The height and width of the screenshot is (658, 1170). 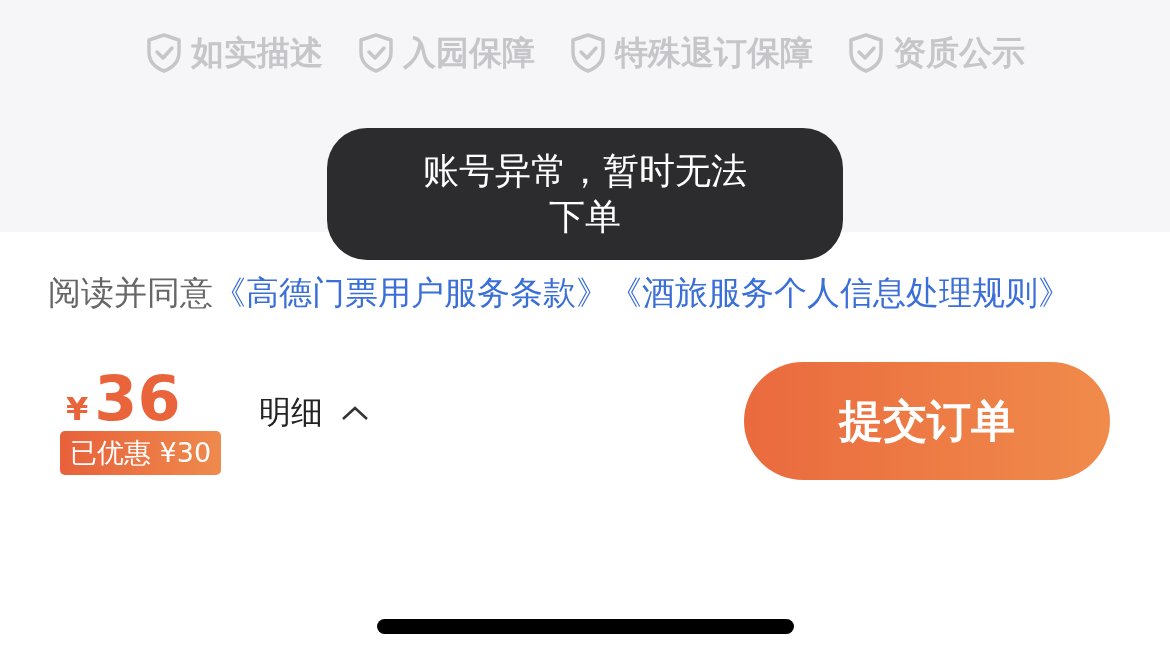 What do you see at coordinates (840, 292) in the screenshot?
I see `agreement-link: 《酒旅服务个人信息处理规则》` at bounding box center [840, 292].